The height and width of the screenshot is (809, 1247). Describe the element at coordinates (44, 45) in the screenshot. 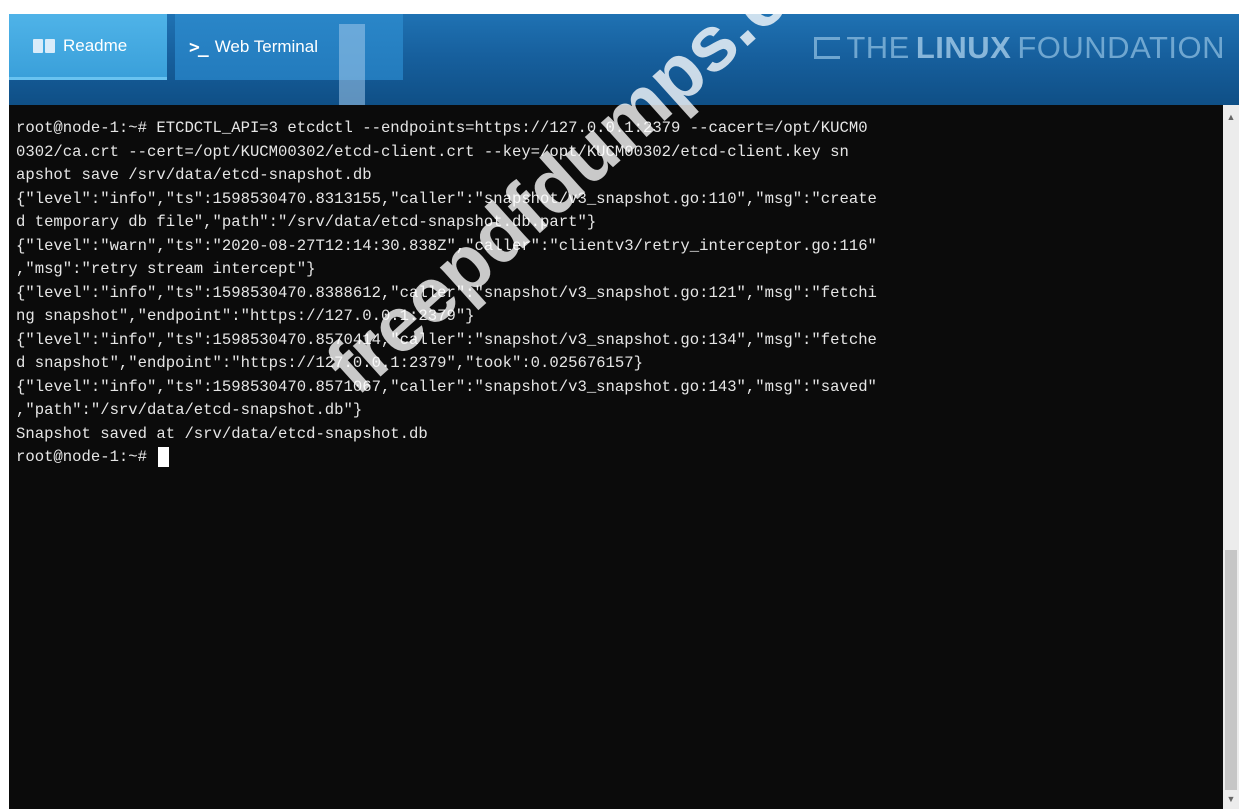

I see `book-icon` at that location.